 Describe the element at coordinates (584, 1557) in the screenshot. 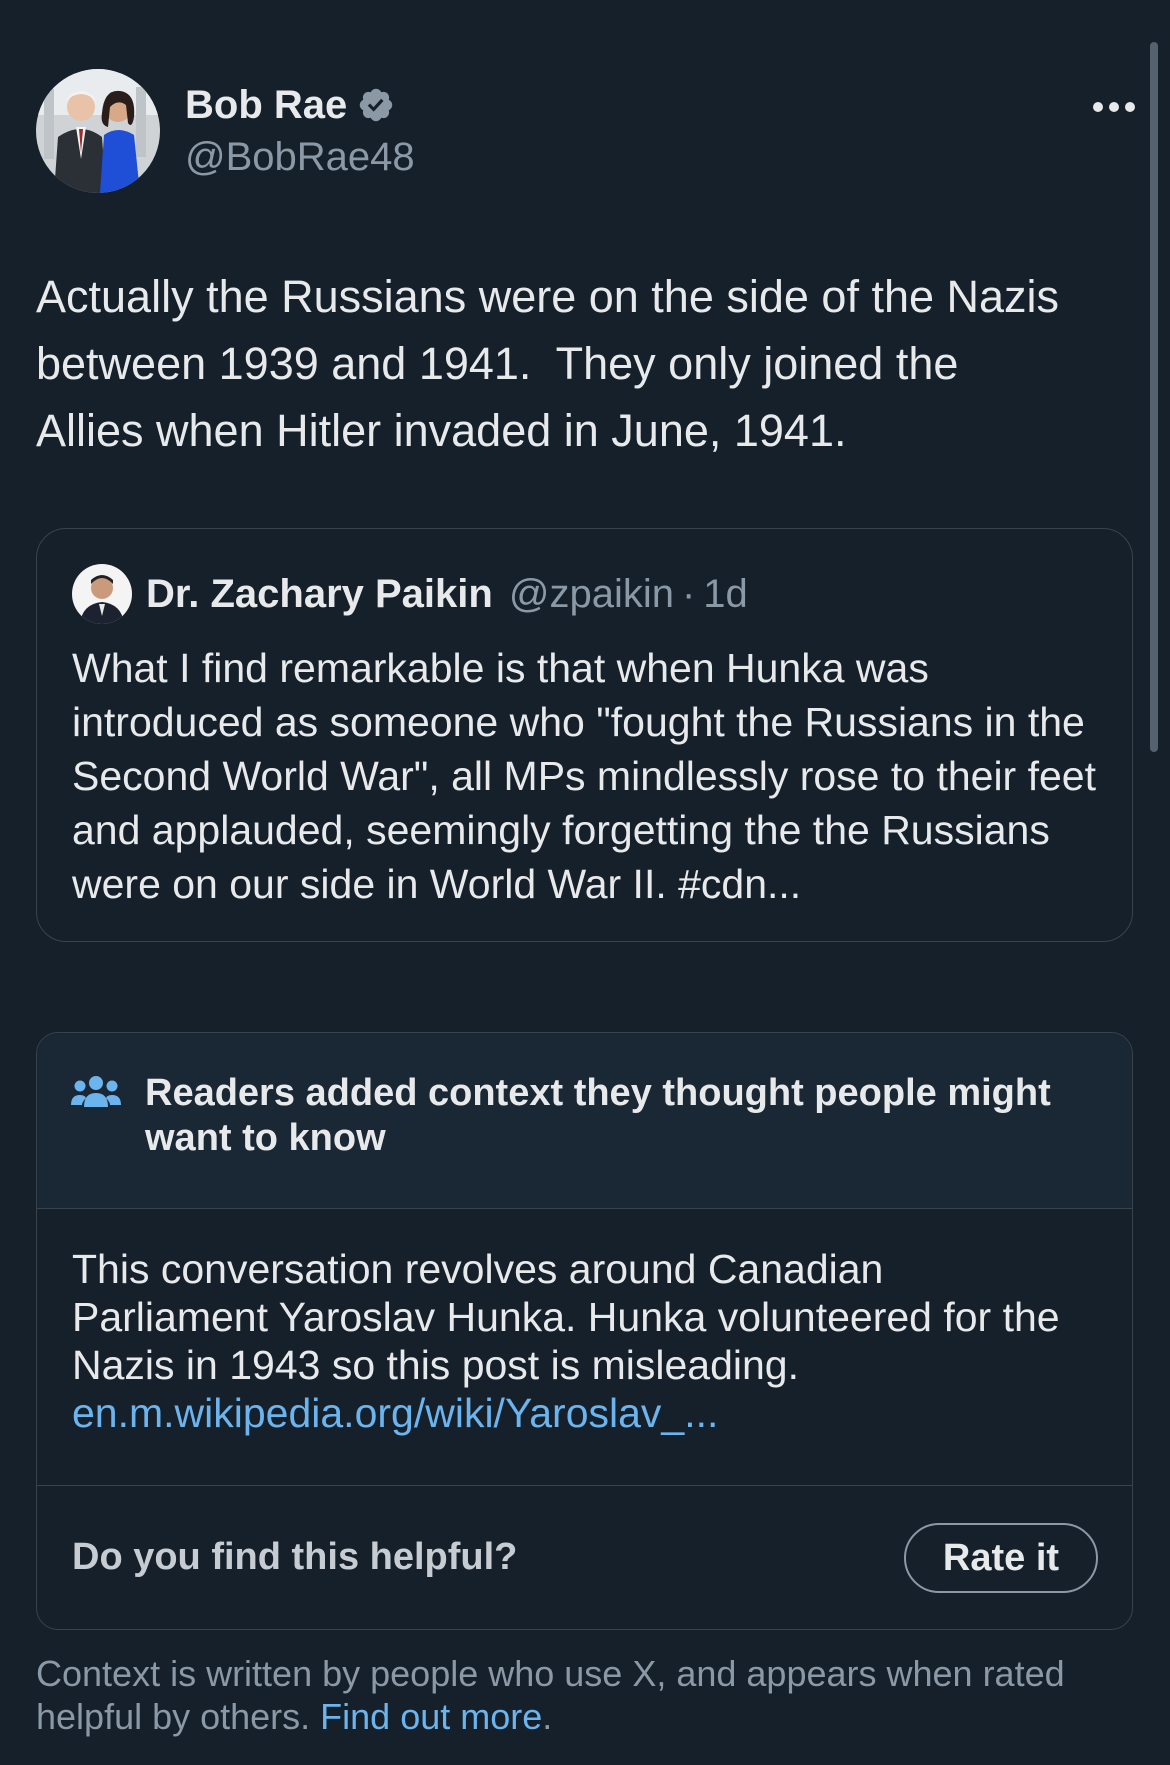

I see `community-note-footer: Do you find this helpful? Rate it` at that location.